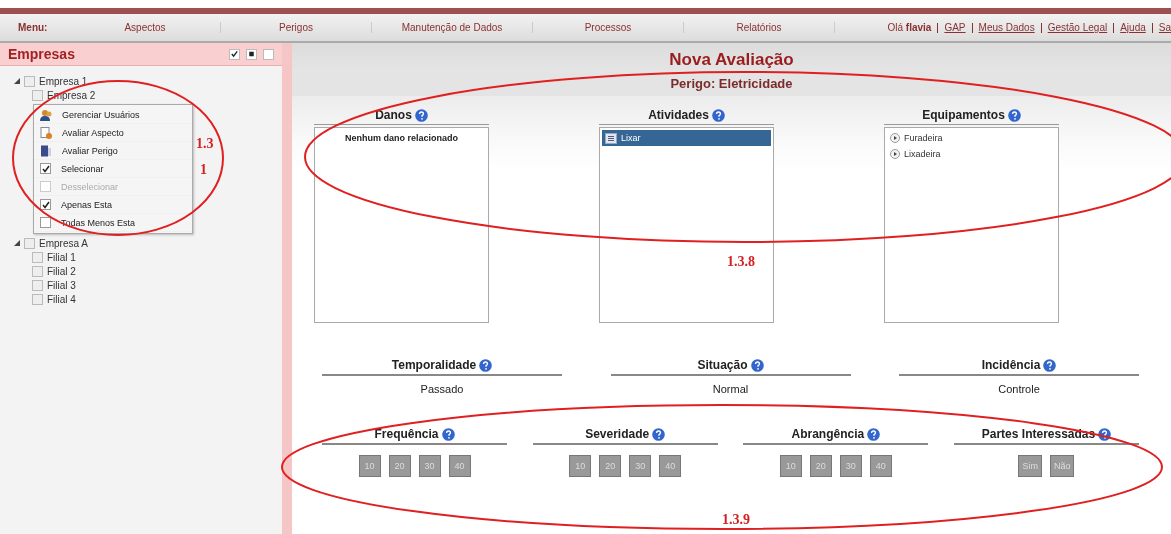  I want to click on nav-link: Gestão Legal, so click(1077, 27).